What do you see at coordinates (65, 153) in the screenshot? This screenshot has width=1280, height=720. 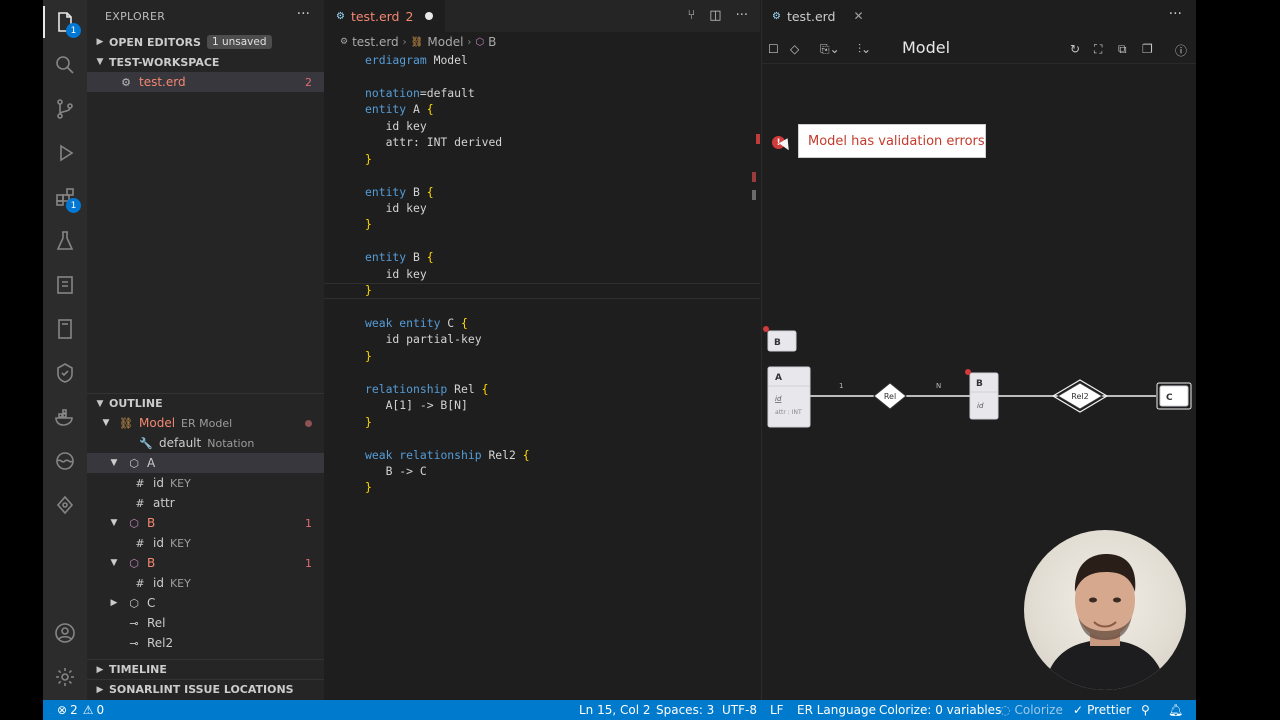 I see `run-debug-icon` at bounding box center [65, 153].